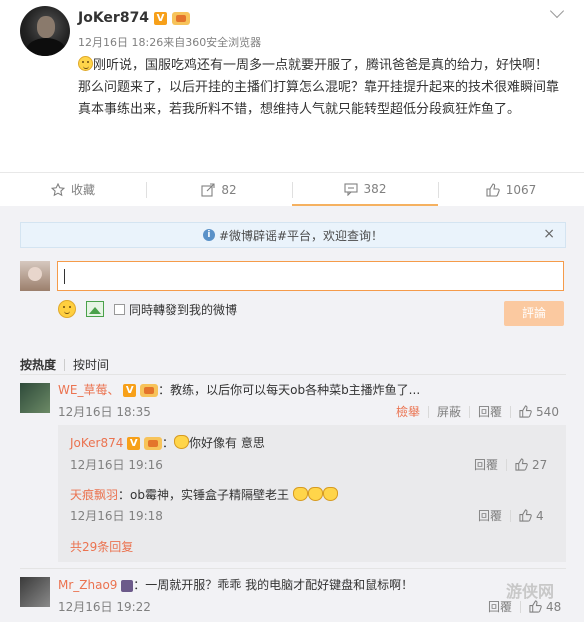 The image size is (584, 622). Describe the element at coordinates (116, 516) in the screenshot. I see `reply-time: 12月16日 19:18` at that location.